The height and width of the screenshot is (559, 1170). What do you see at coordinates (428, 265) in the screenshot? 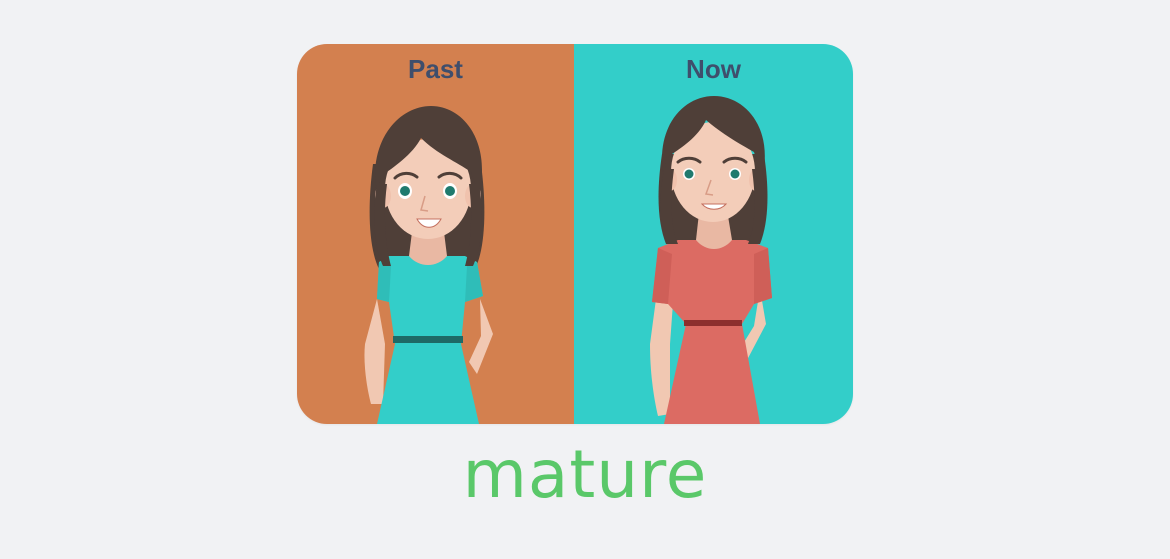
I see `girl-illustration` at bounding box center [428, 265].